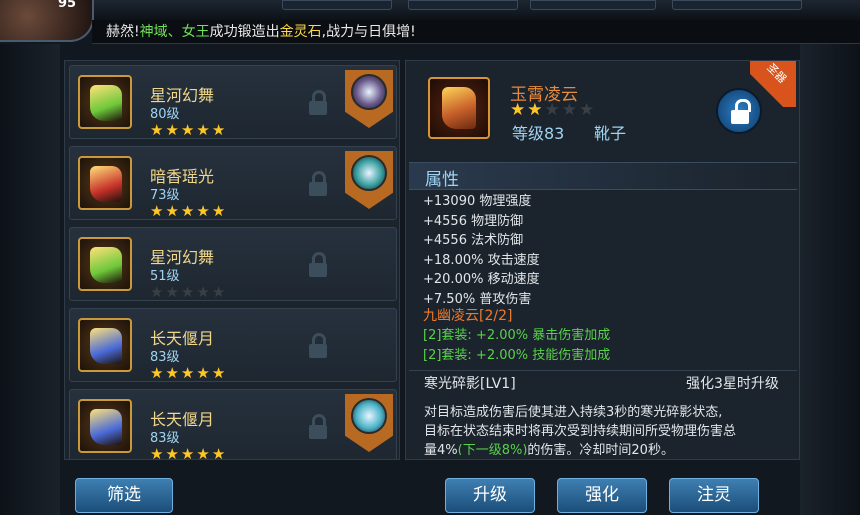 This screenshot has width=860, height=515. Describe the element at coordinates (602, 495) in the screenshot. I see `enhance-button: 强化` at that location.